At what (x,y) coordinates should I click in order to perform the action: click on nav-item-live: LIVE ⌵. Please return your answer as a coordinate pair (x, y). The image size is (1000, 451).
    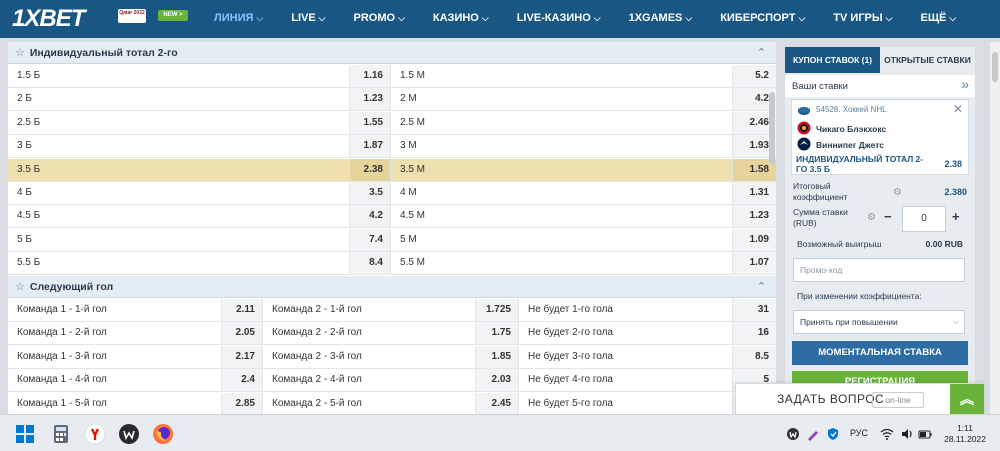
    Looking at the image, I should click on (308, 19).